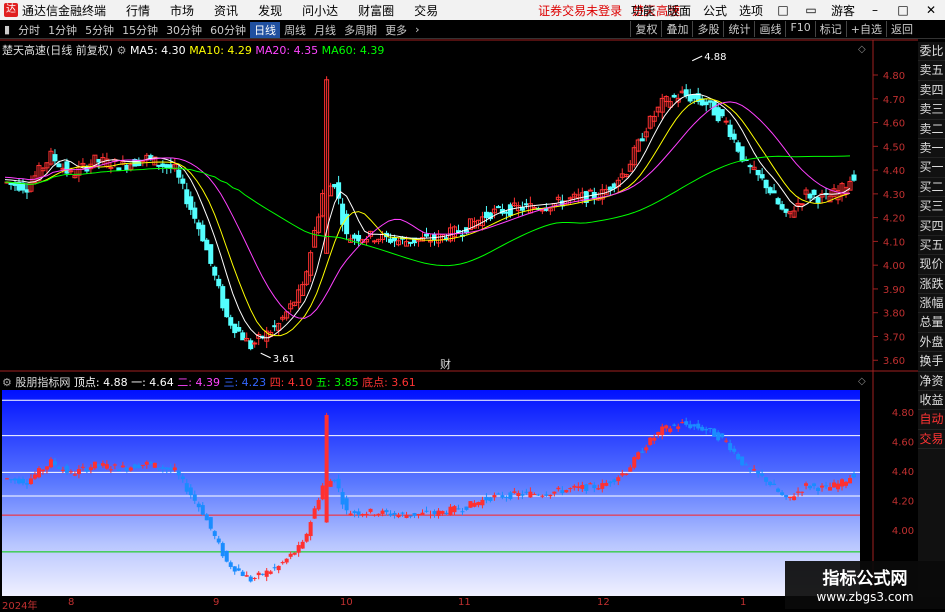 This screenshot has width=945, height=612. What do you see at coordinates (931, 264) in the screenshot?
I see `sidebar-item-price: 现价` at bounding box center [931, 264].